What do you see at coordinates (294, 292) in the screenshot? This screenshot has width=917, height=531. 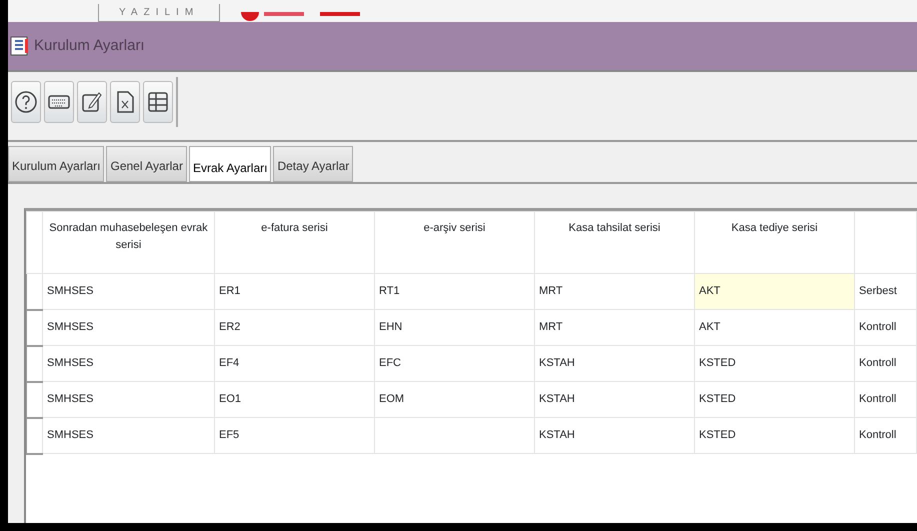 I see `table-cell: ER1` at bounding box center [294, 292].